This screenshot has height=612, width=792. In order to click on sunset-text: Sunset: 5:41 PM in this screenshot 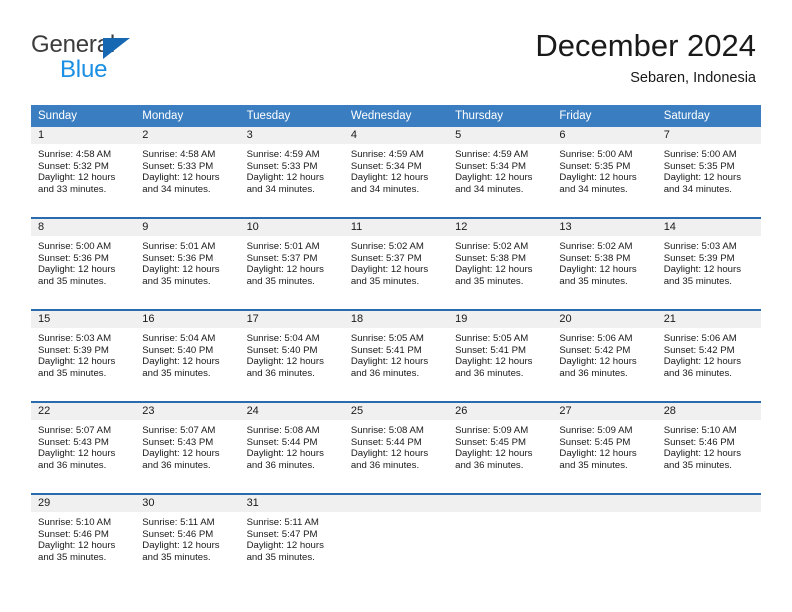, I will do `click(491, 350)`.